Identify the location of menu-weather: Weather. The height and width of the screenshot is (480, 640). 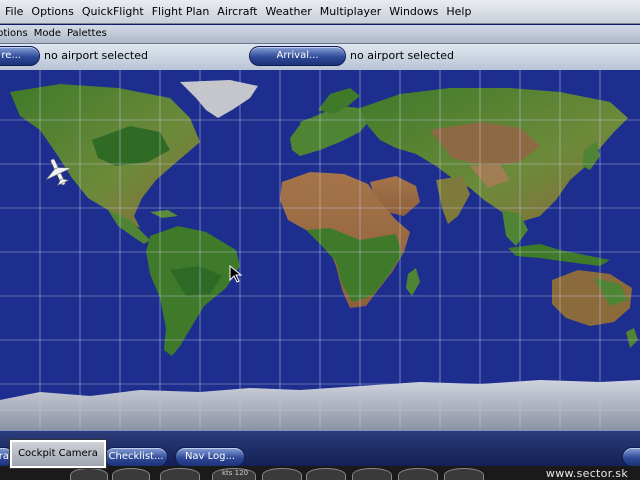
(288, 12).